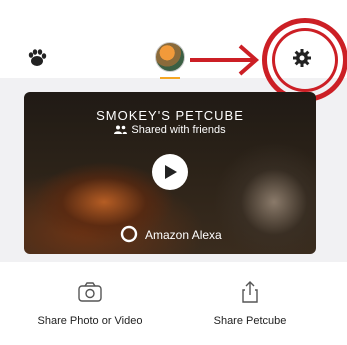  What do you see at coordinates (37, 58) in the screenshot?
I see `paw-icon` at bounding box center [37, 58].